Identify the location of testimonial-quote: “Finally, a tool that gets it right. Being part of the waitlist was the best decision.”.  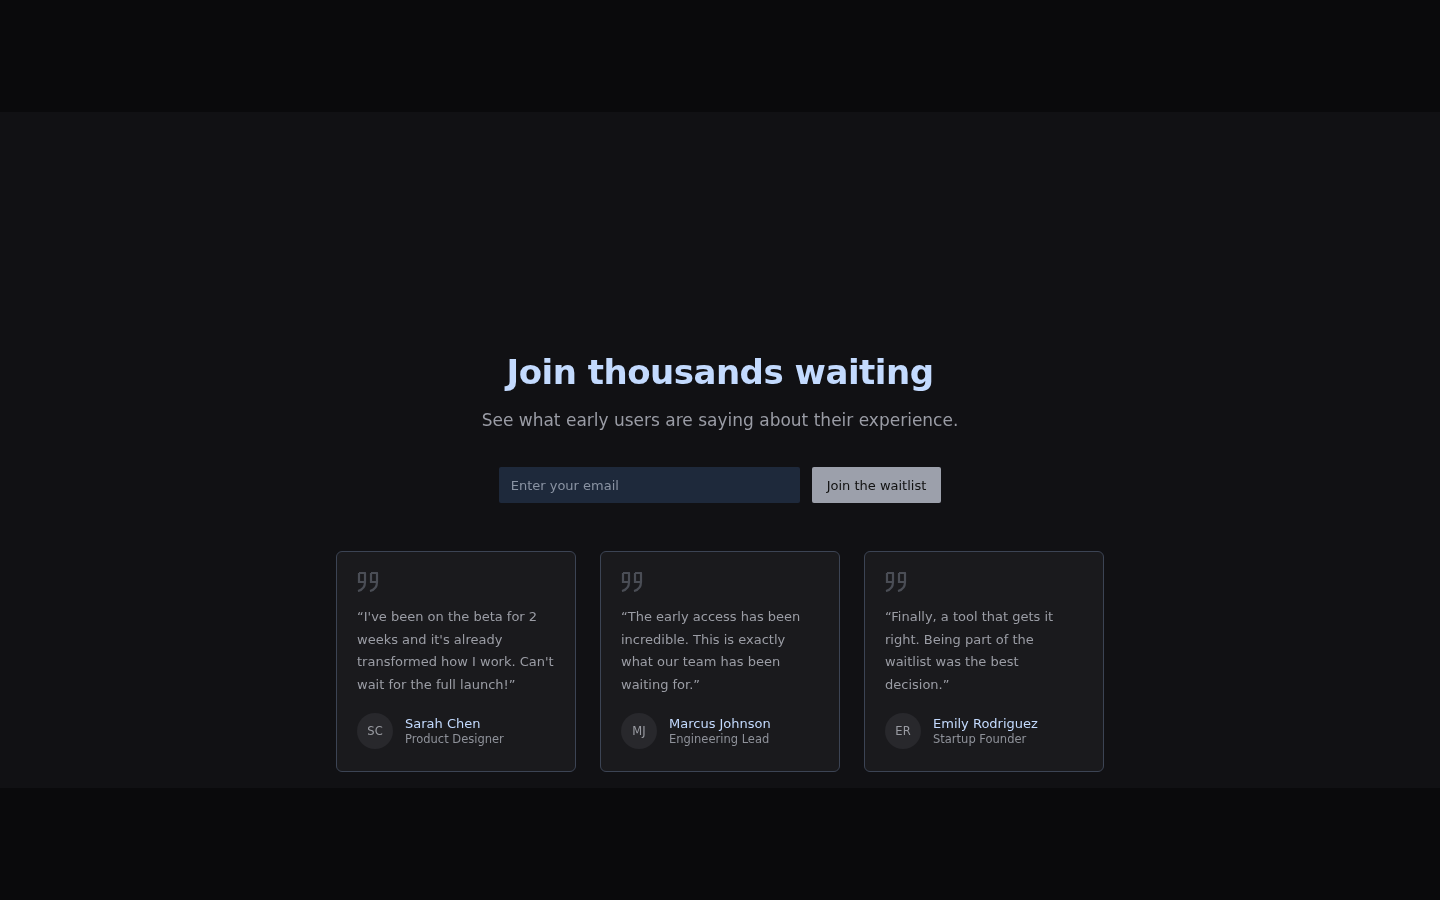
(970, 651).